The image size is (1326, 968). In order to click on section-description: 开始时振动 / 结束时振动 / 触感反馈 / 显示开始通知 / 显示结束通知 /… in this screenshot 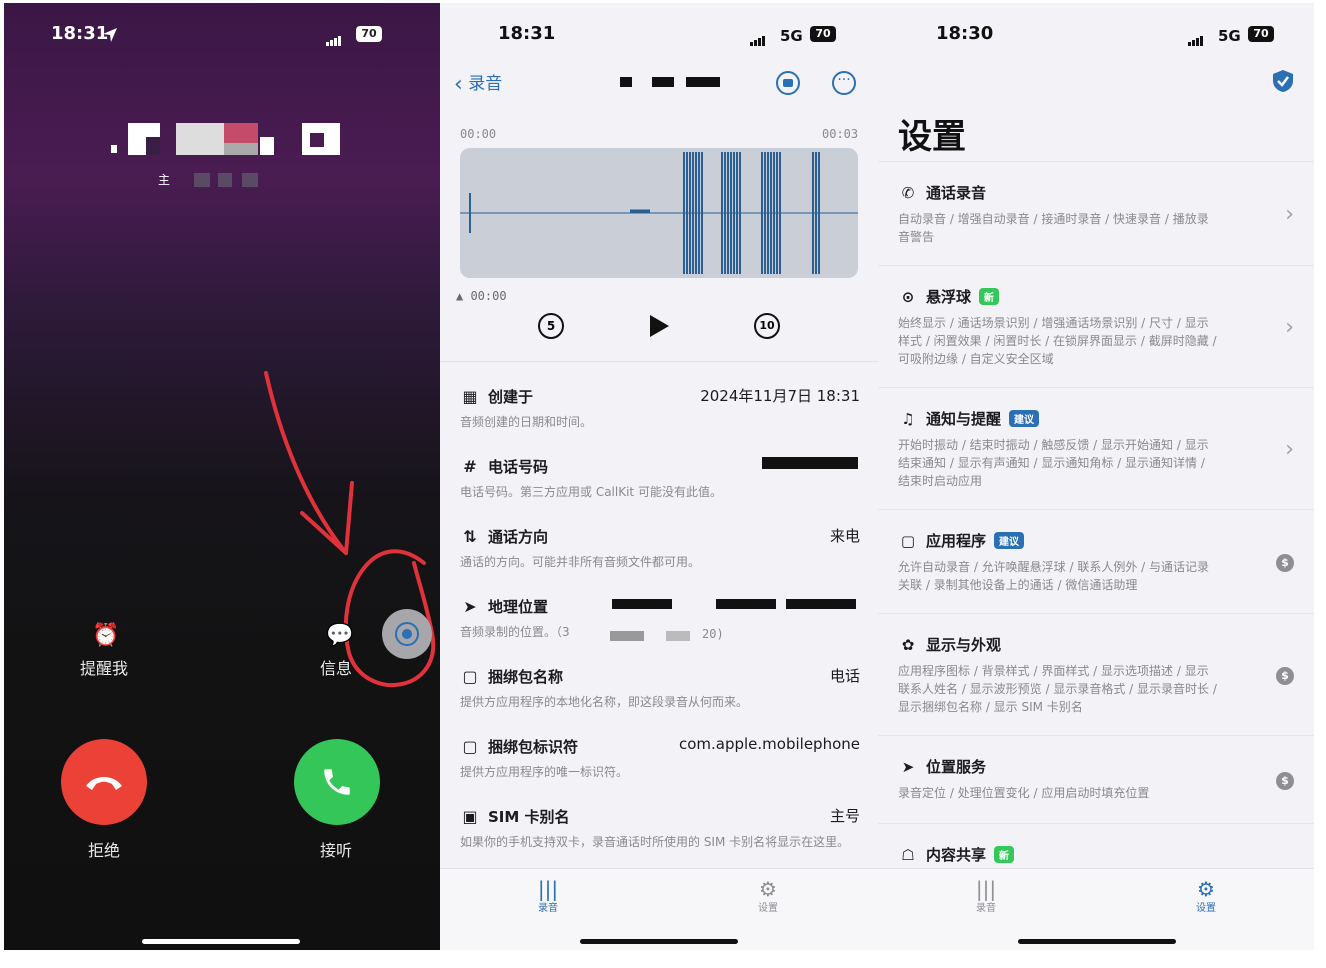, I will do `click(1053, 463)`.